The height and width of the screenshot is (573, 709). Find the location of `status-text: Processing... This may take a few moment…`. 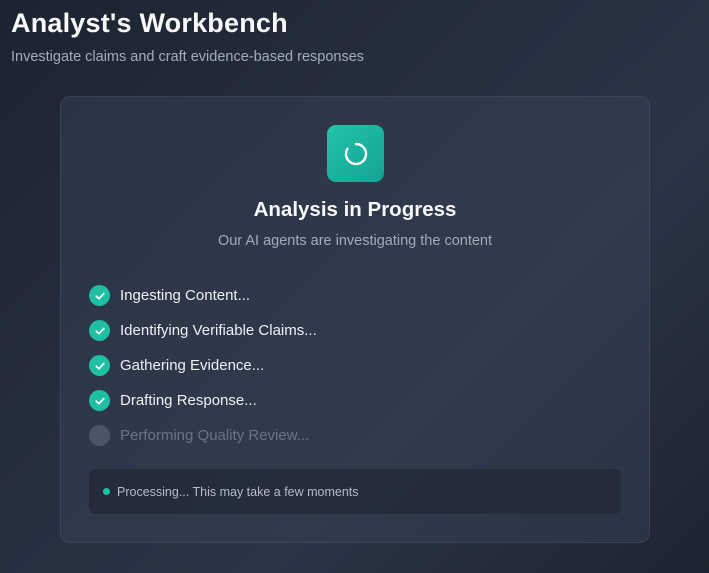

status-text: Processing... This may take a few moment… is located at coordinates (238, 491).